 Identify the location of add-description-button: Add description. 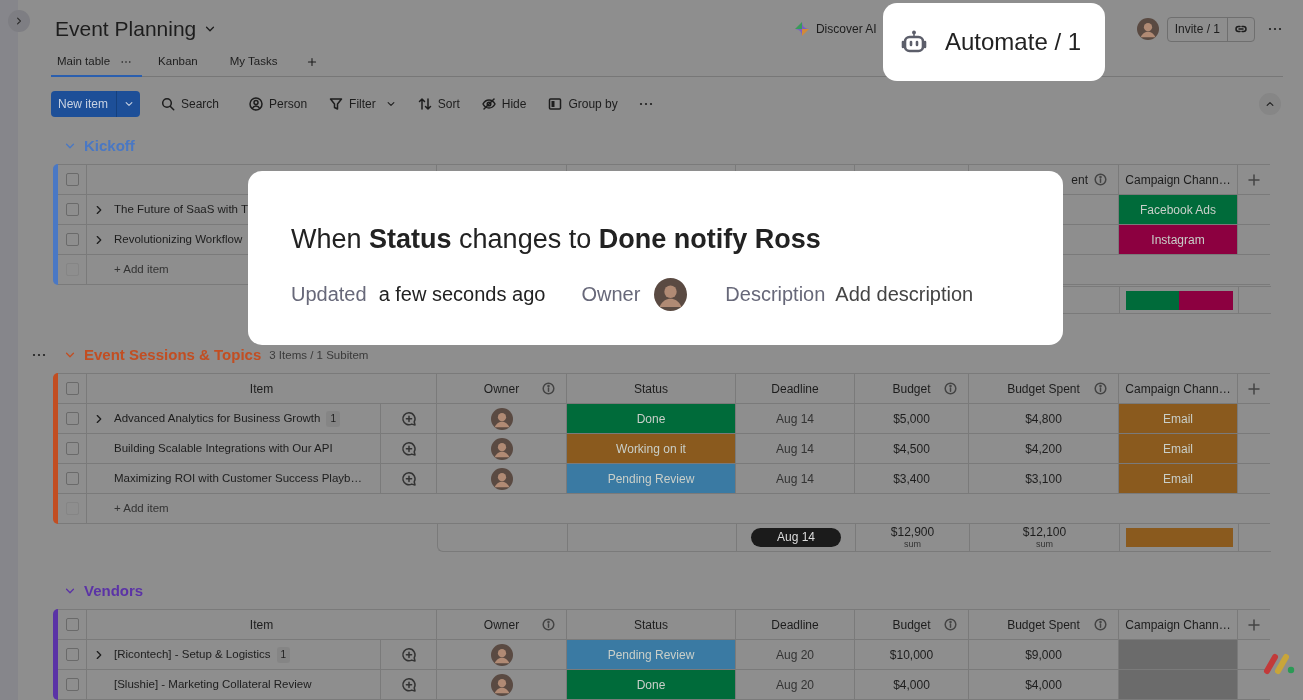
(904, 294).